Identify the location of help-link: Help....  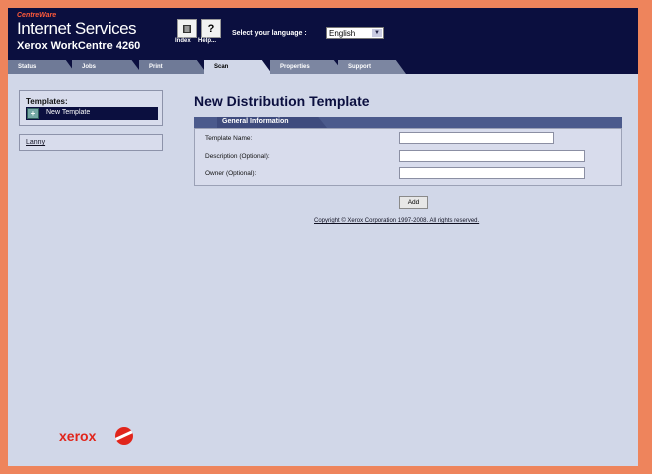
(207, 41).